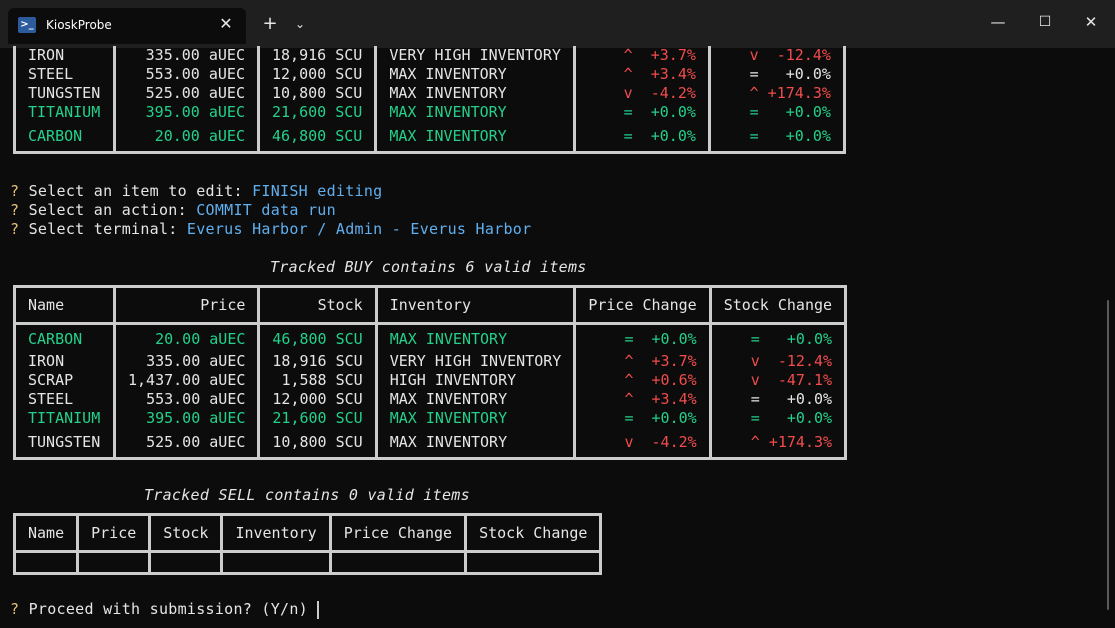  Describe the element at coordinates (317, 93) in the screenshot. I see `item-stock: 10,800 SCU` at that location.